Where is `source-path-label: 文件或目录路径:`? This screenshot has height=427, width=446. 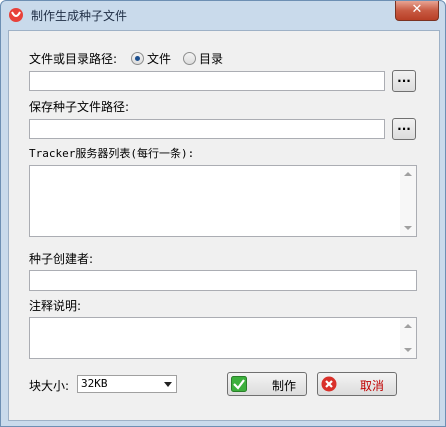
source-path-label: 文件或目录路径: is located at coordinates (73, 59).